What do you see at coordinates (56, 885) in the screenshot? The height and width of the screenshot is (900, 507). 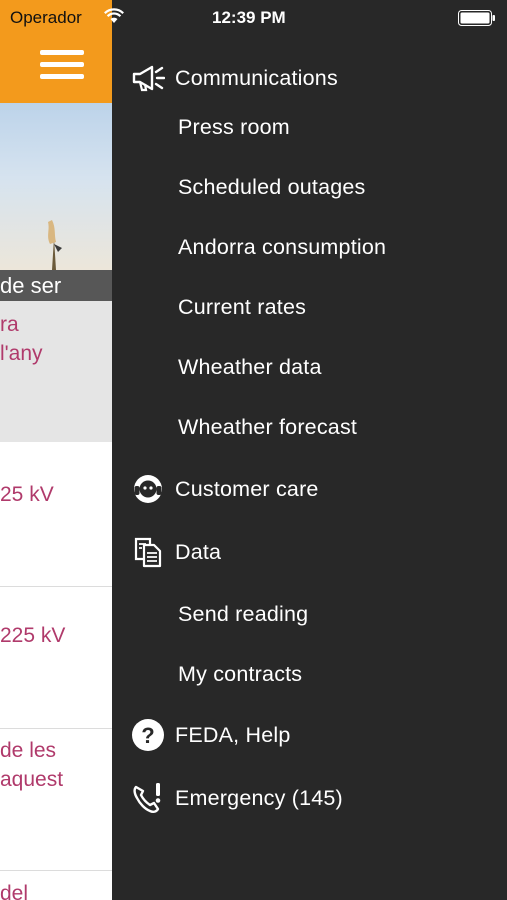 I see `news-item: del` at bounding box center [56, 885].